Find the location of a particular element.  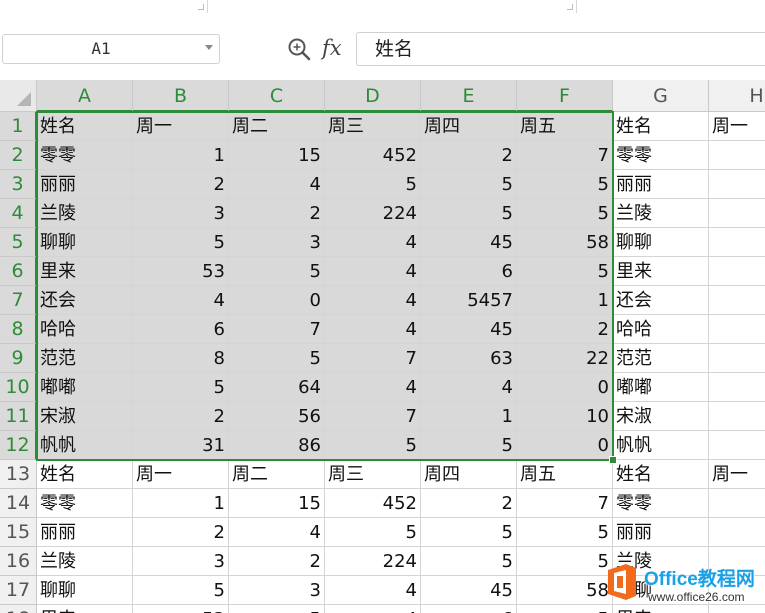

cell-c16: 2 is located at coordinates (277, 561).